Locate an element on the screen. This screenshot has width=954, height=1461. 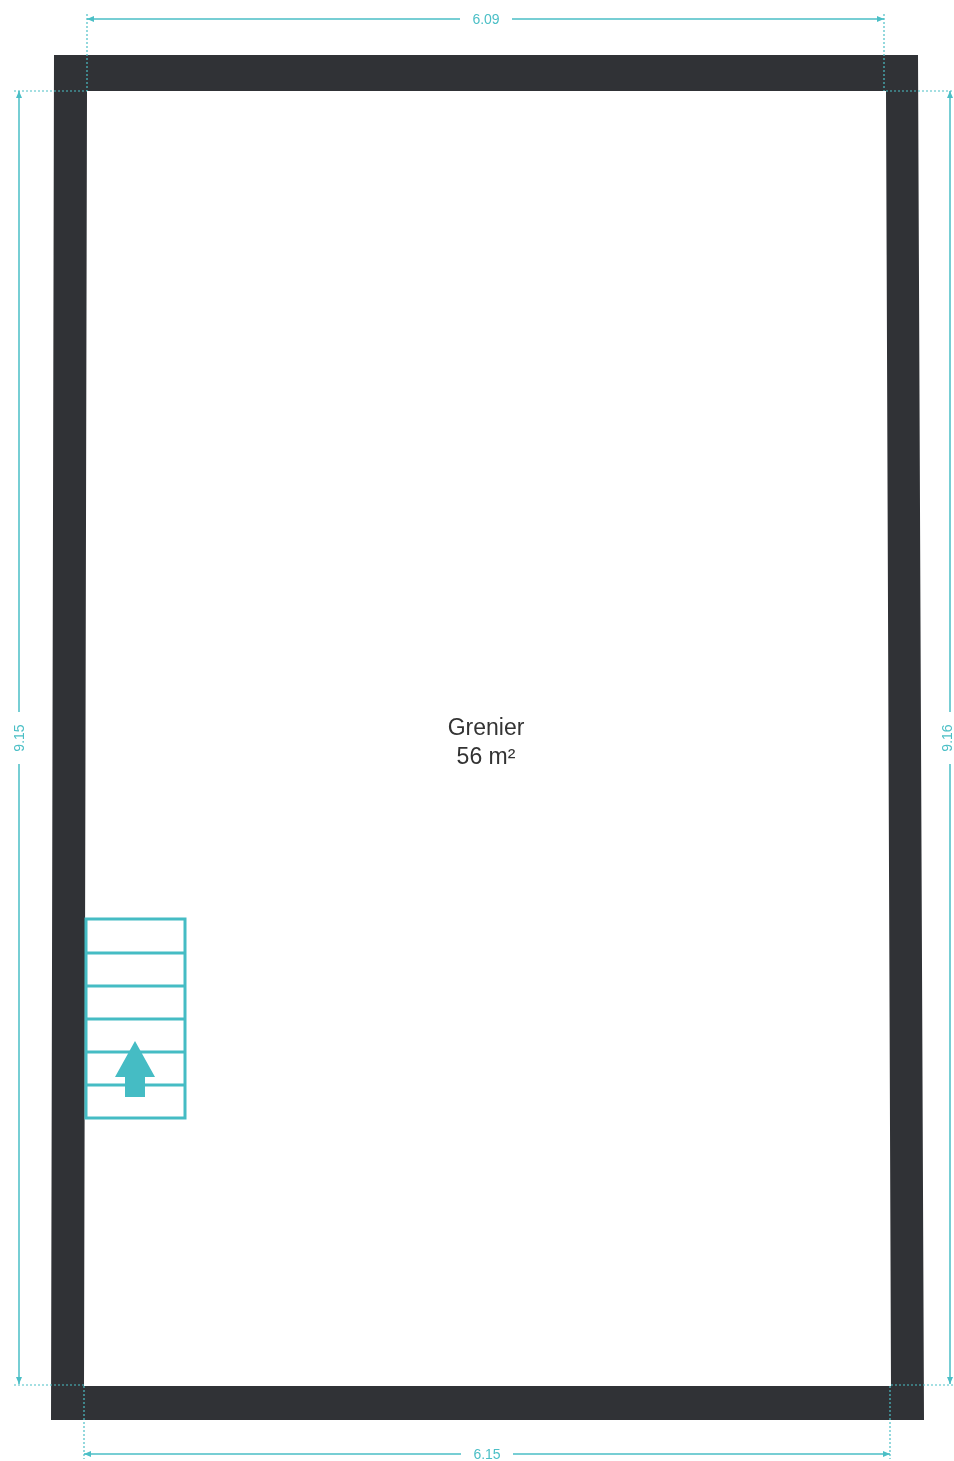
room-area: 56 m² is located at coordinates (486, 756).